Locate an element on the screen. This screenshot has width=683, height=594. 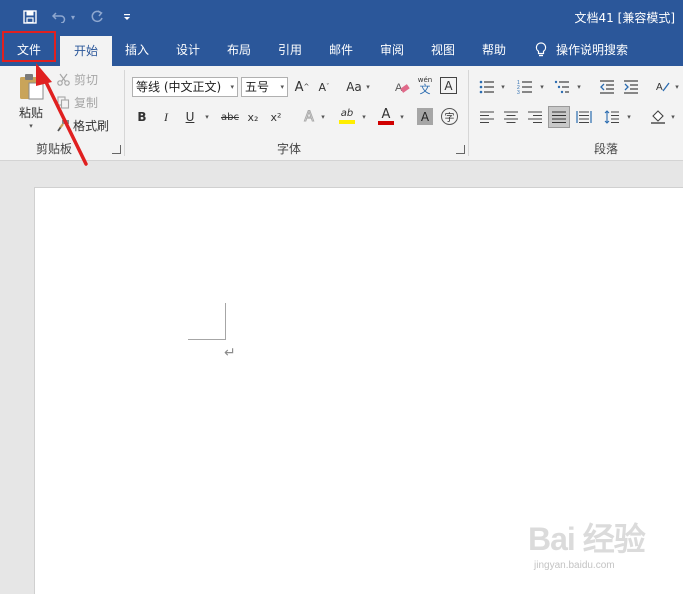
undo-dropdown-icon: ▾ is located at coordinates (73, 17).